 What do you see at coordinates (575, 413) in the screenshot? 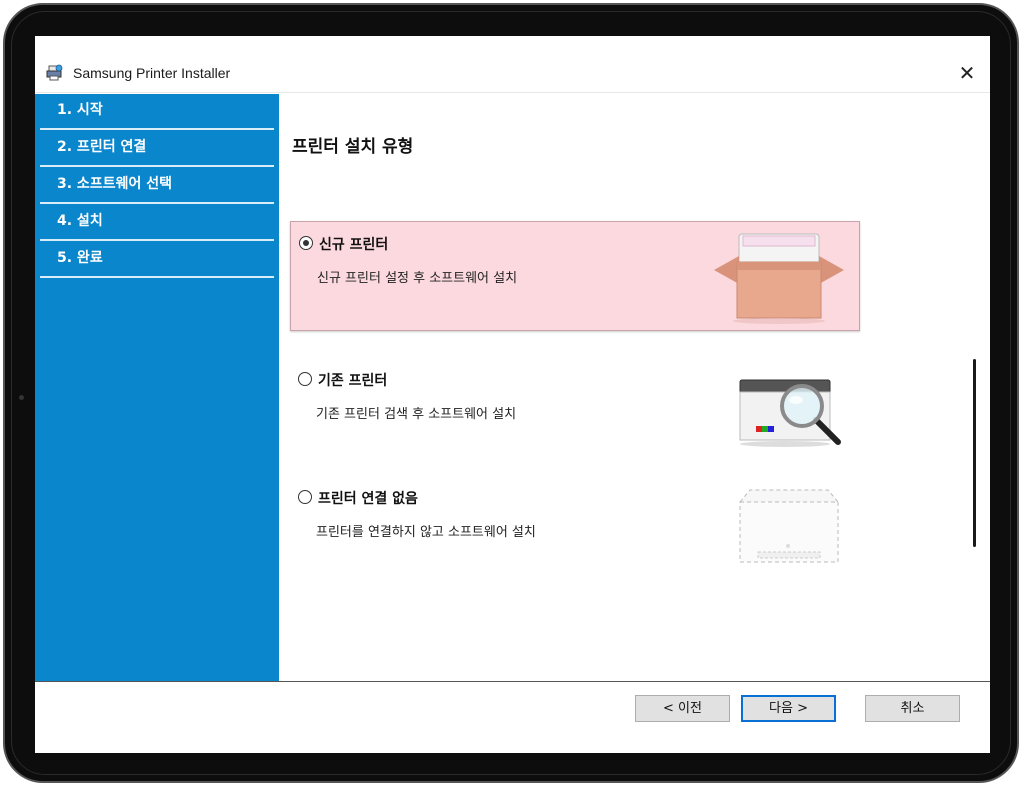
I see `option-existing-printer: 기존 프린터 기존 프린터 검색 후 소프트웨어 설치` at bounding box center [575, 413].